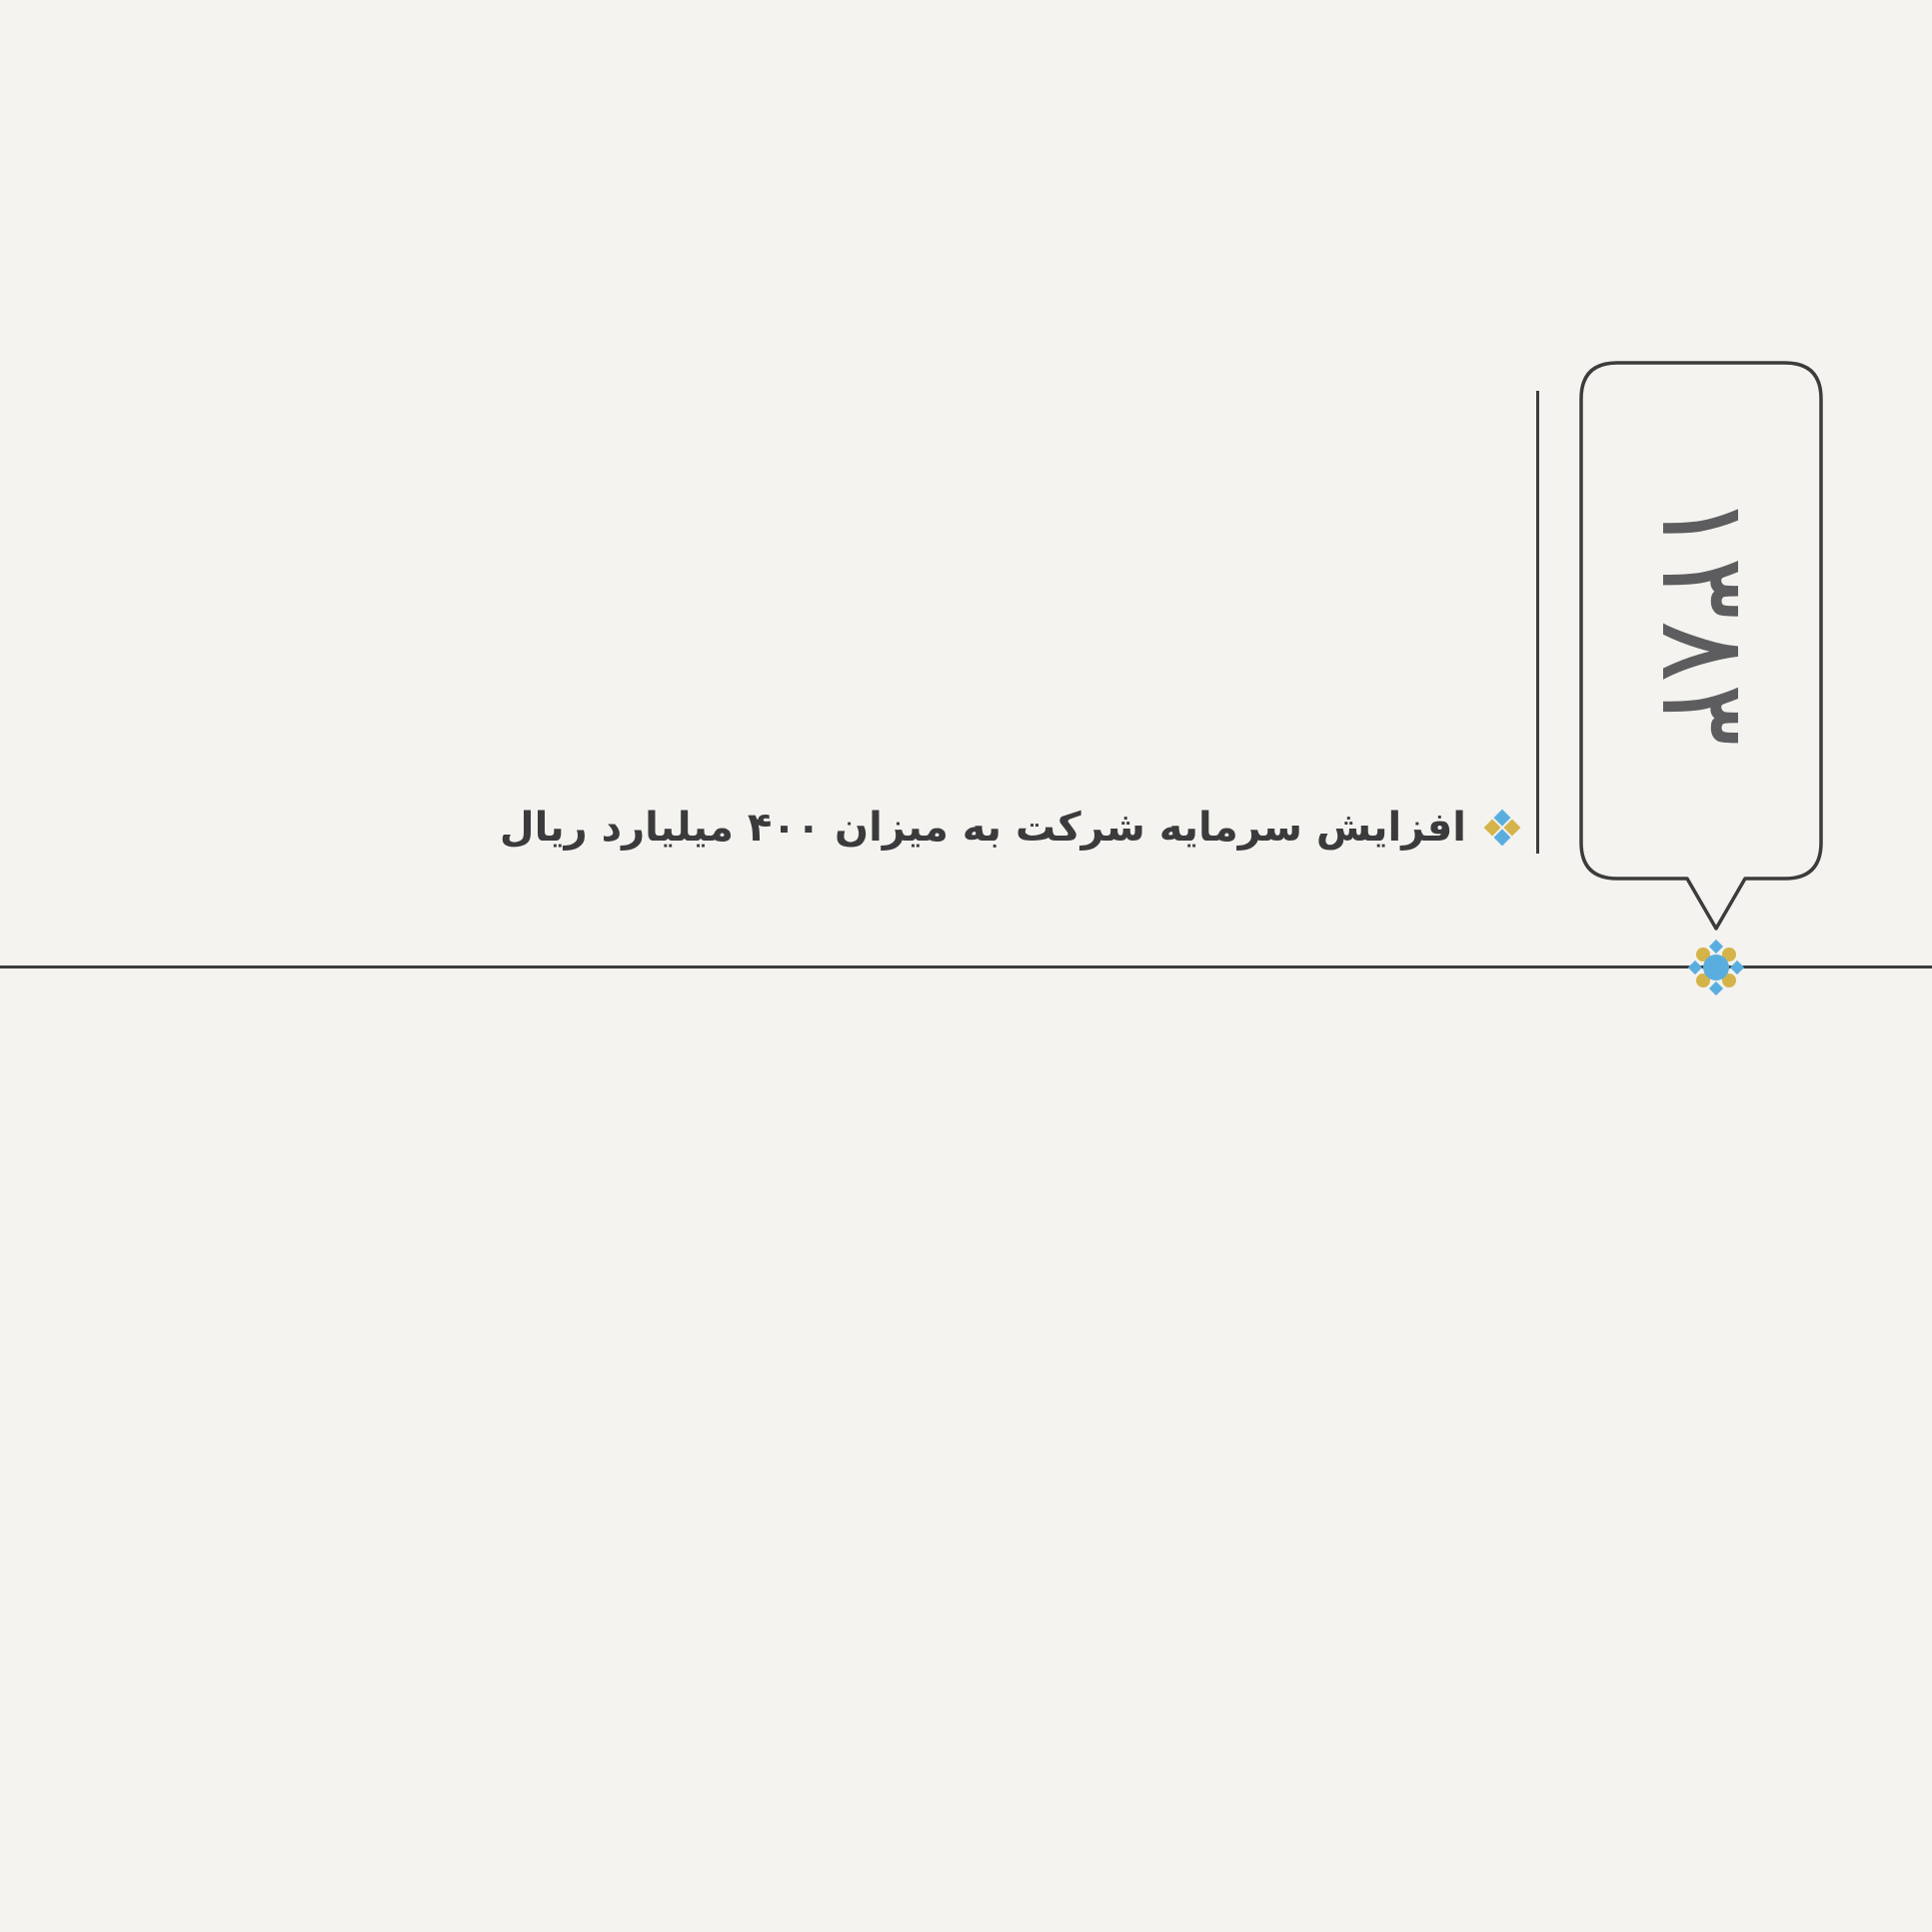 The height and width of the screenshot is (1932, 1932). Describe the element at coordinates (1502, 828) in the screenshot. I see `diamond-quad-icon` at that location.